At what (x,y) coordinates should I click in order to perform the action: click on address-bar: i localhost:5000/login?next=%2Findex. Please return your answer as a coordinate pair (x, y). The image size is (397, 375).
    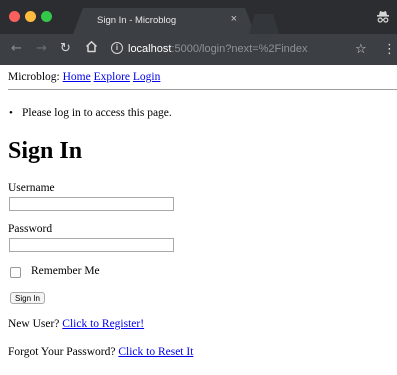
    Looking at the image, I should click on (238, 49).